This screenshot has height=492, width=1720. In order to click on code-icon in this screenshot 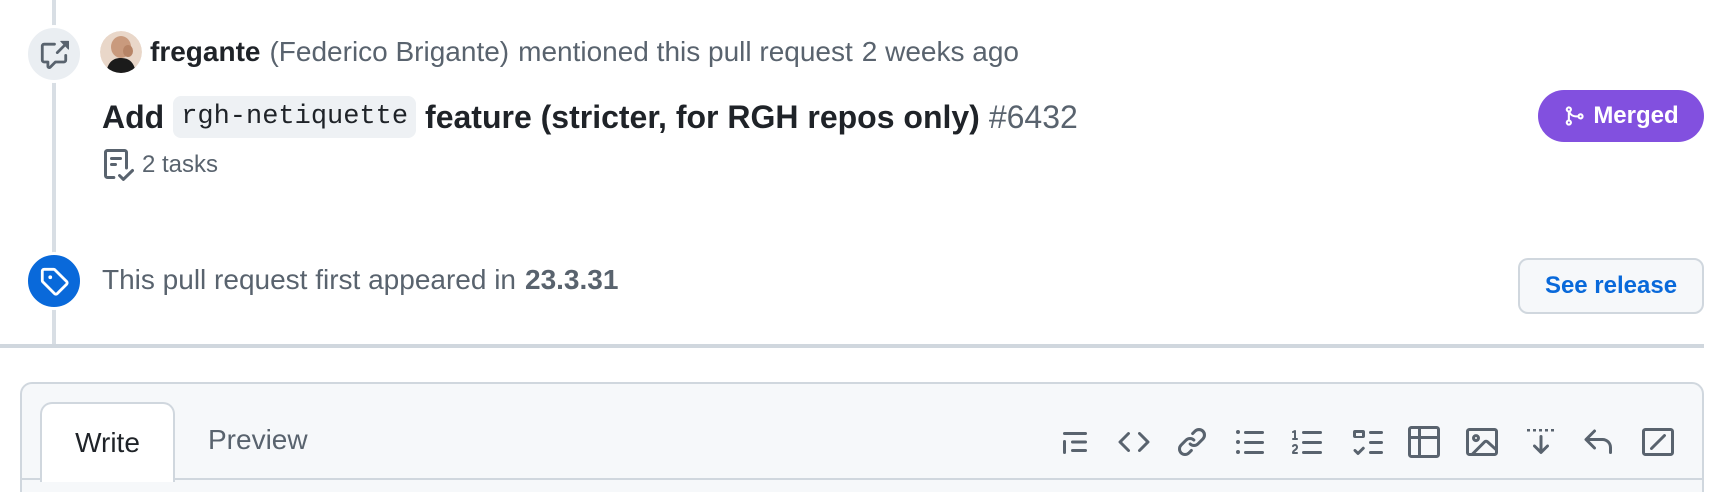, I will do `click(1134, 442)`.